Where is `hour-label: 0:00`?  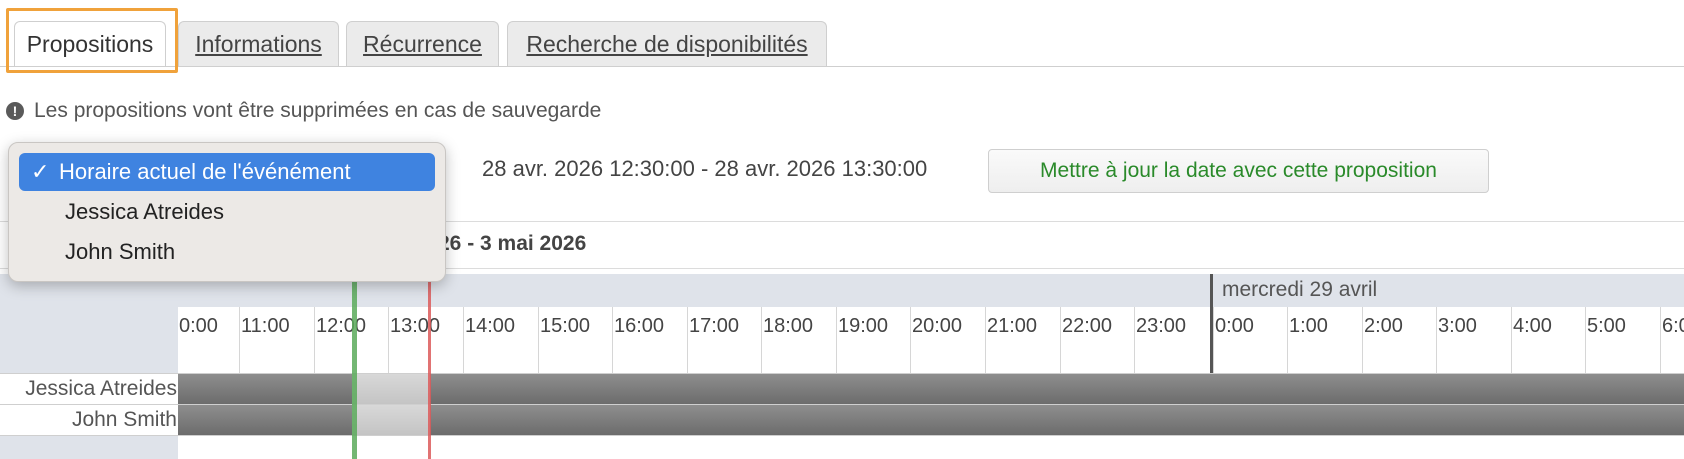 hour-label: 0:00 is located at coordinates (1250, 340).